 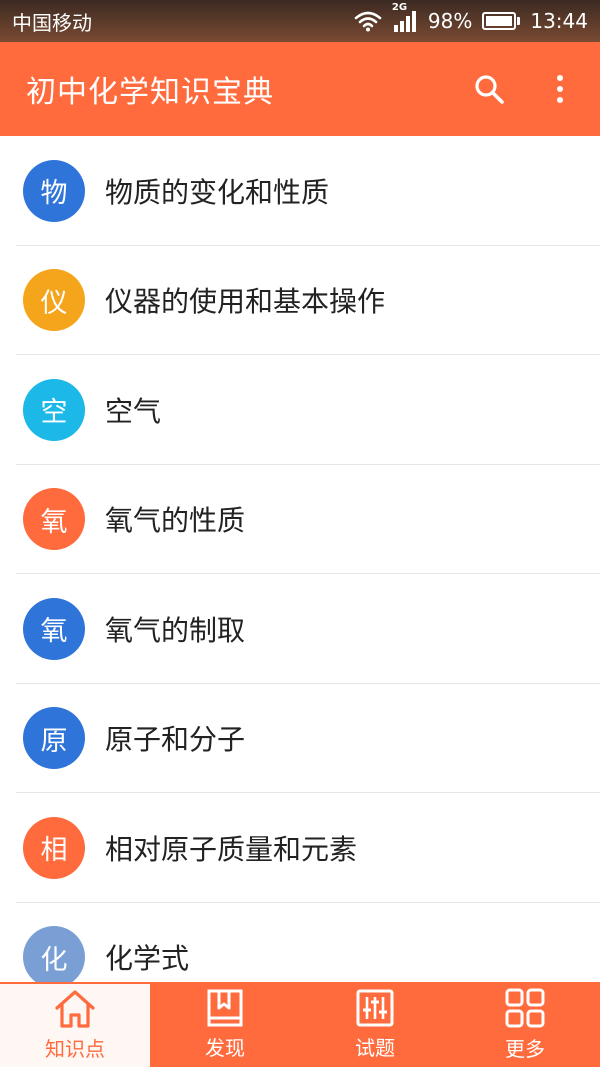 I want to click on list-item: 相 相对原子质量和元素, so click(x=300, y=848).